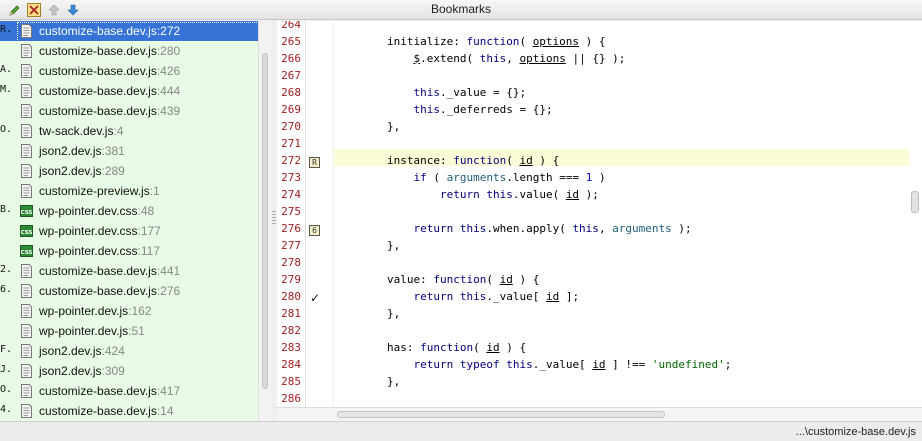 The width and height of the screenshot is (922, 441). Describe the element at coordinates (291, 381) in the screenshot. I see `line-number: 285` at that location.